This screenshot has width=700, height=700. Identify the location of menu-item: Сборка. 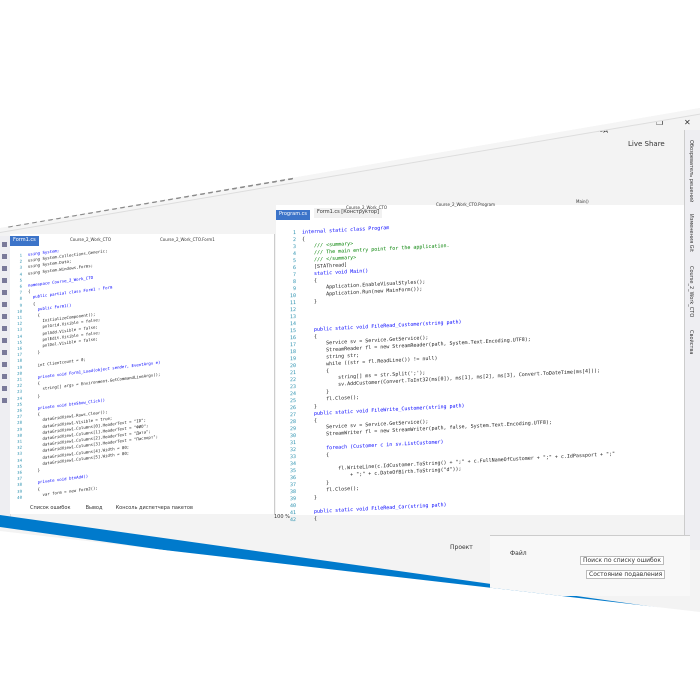
(131, 190).